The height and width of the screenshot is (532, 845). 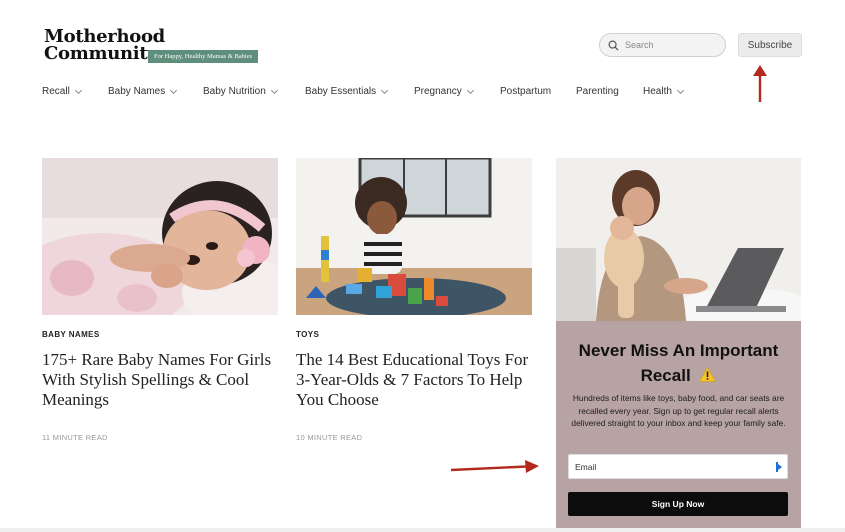 I want to click on nav-item-baby-essentials: Baby Essentials, so click(x=347, y=91).